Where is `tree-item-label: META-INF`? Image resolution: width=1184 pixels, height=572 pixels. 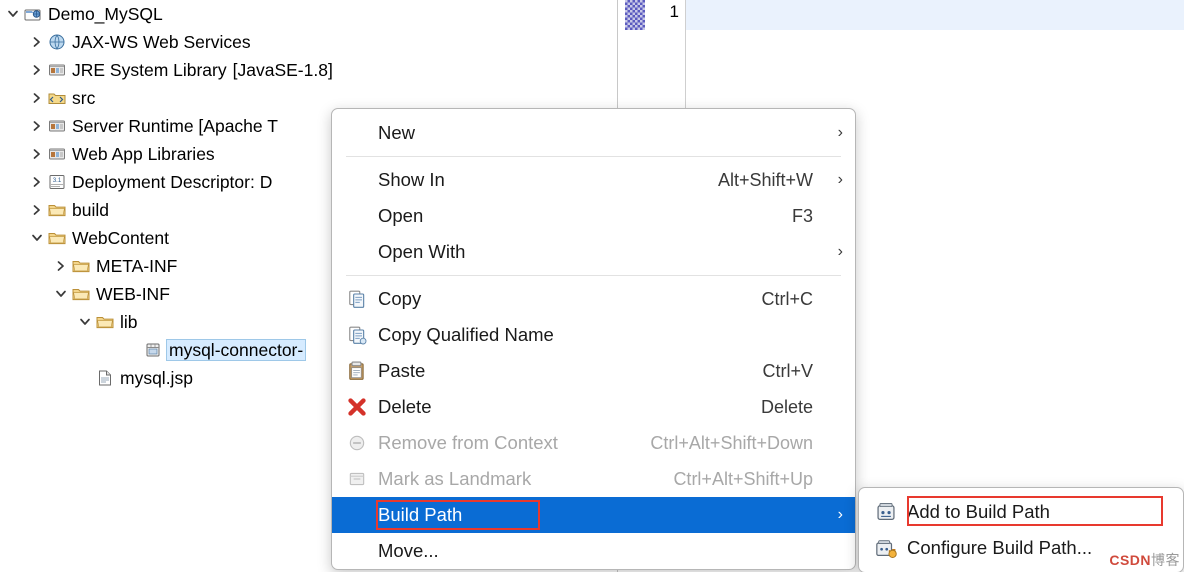
tree-item-label: META-INF is located at coordinates (137, 266).